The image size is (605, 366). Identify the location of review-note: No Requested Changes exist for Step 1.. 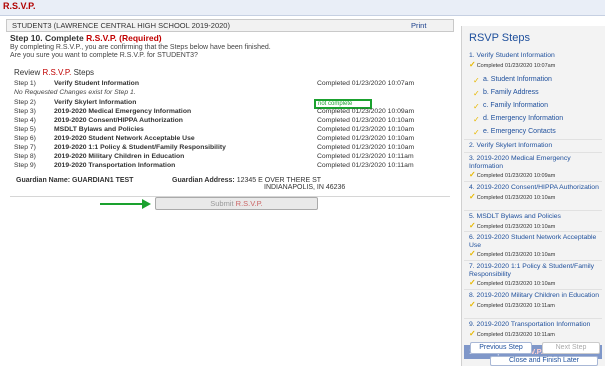
(75, 92).